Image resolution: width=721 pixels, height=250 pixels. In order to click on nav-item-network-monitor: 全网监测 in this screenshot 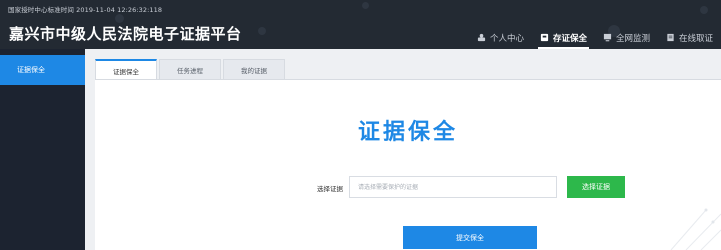, I will do `click(626, 33)`.